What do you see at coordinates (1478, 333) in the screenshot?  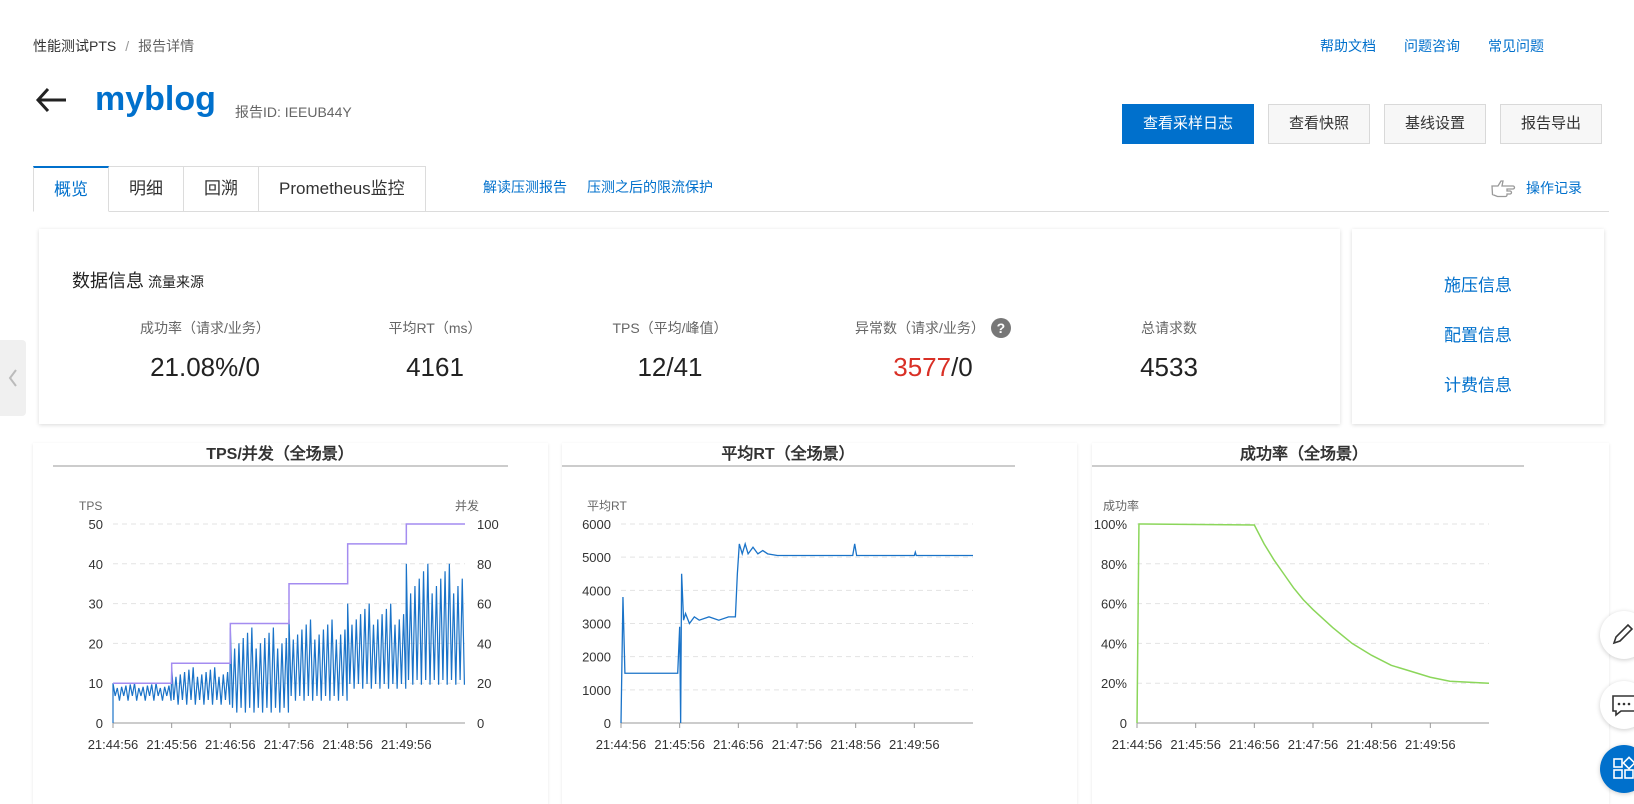 I see `config-info-link: 配置信息` at bounding box center [1478, 333].